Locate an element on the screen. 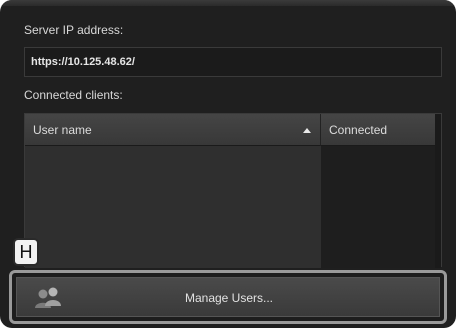 This screenshot has height=328, width=456. column-header-connected-label: Connected is located at coordinates (358, 130).